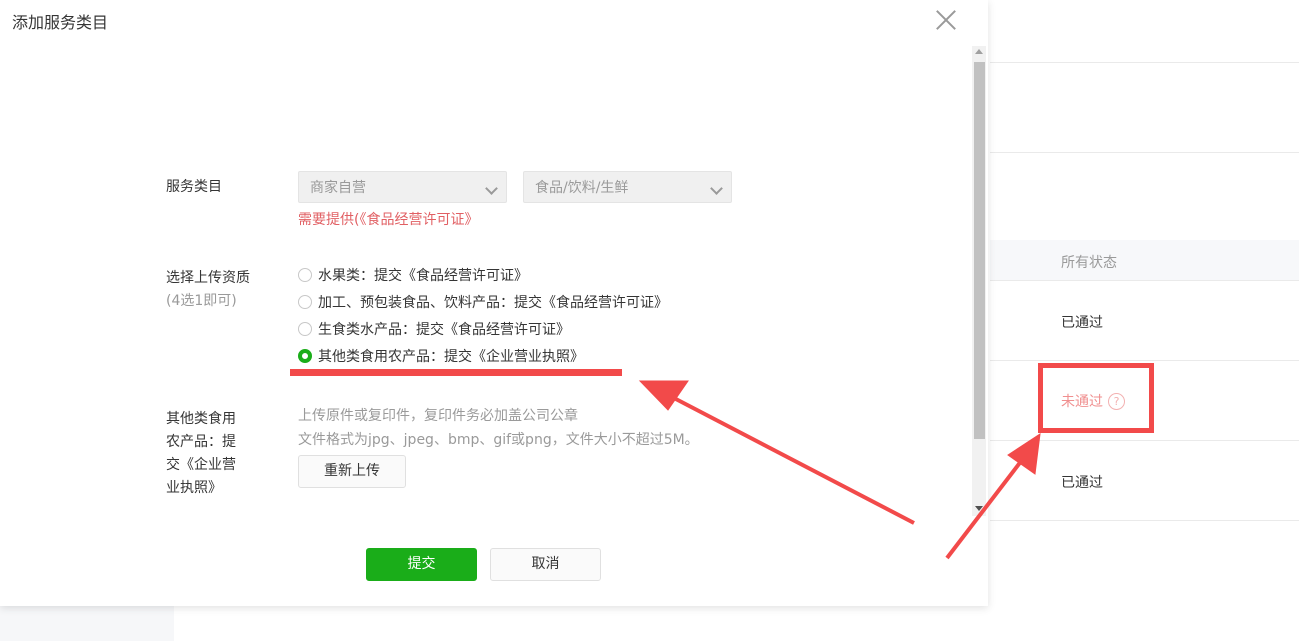  I want to click on qualification-option: 水果类：提交《食品经营许可证》, so click(413, 275).